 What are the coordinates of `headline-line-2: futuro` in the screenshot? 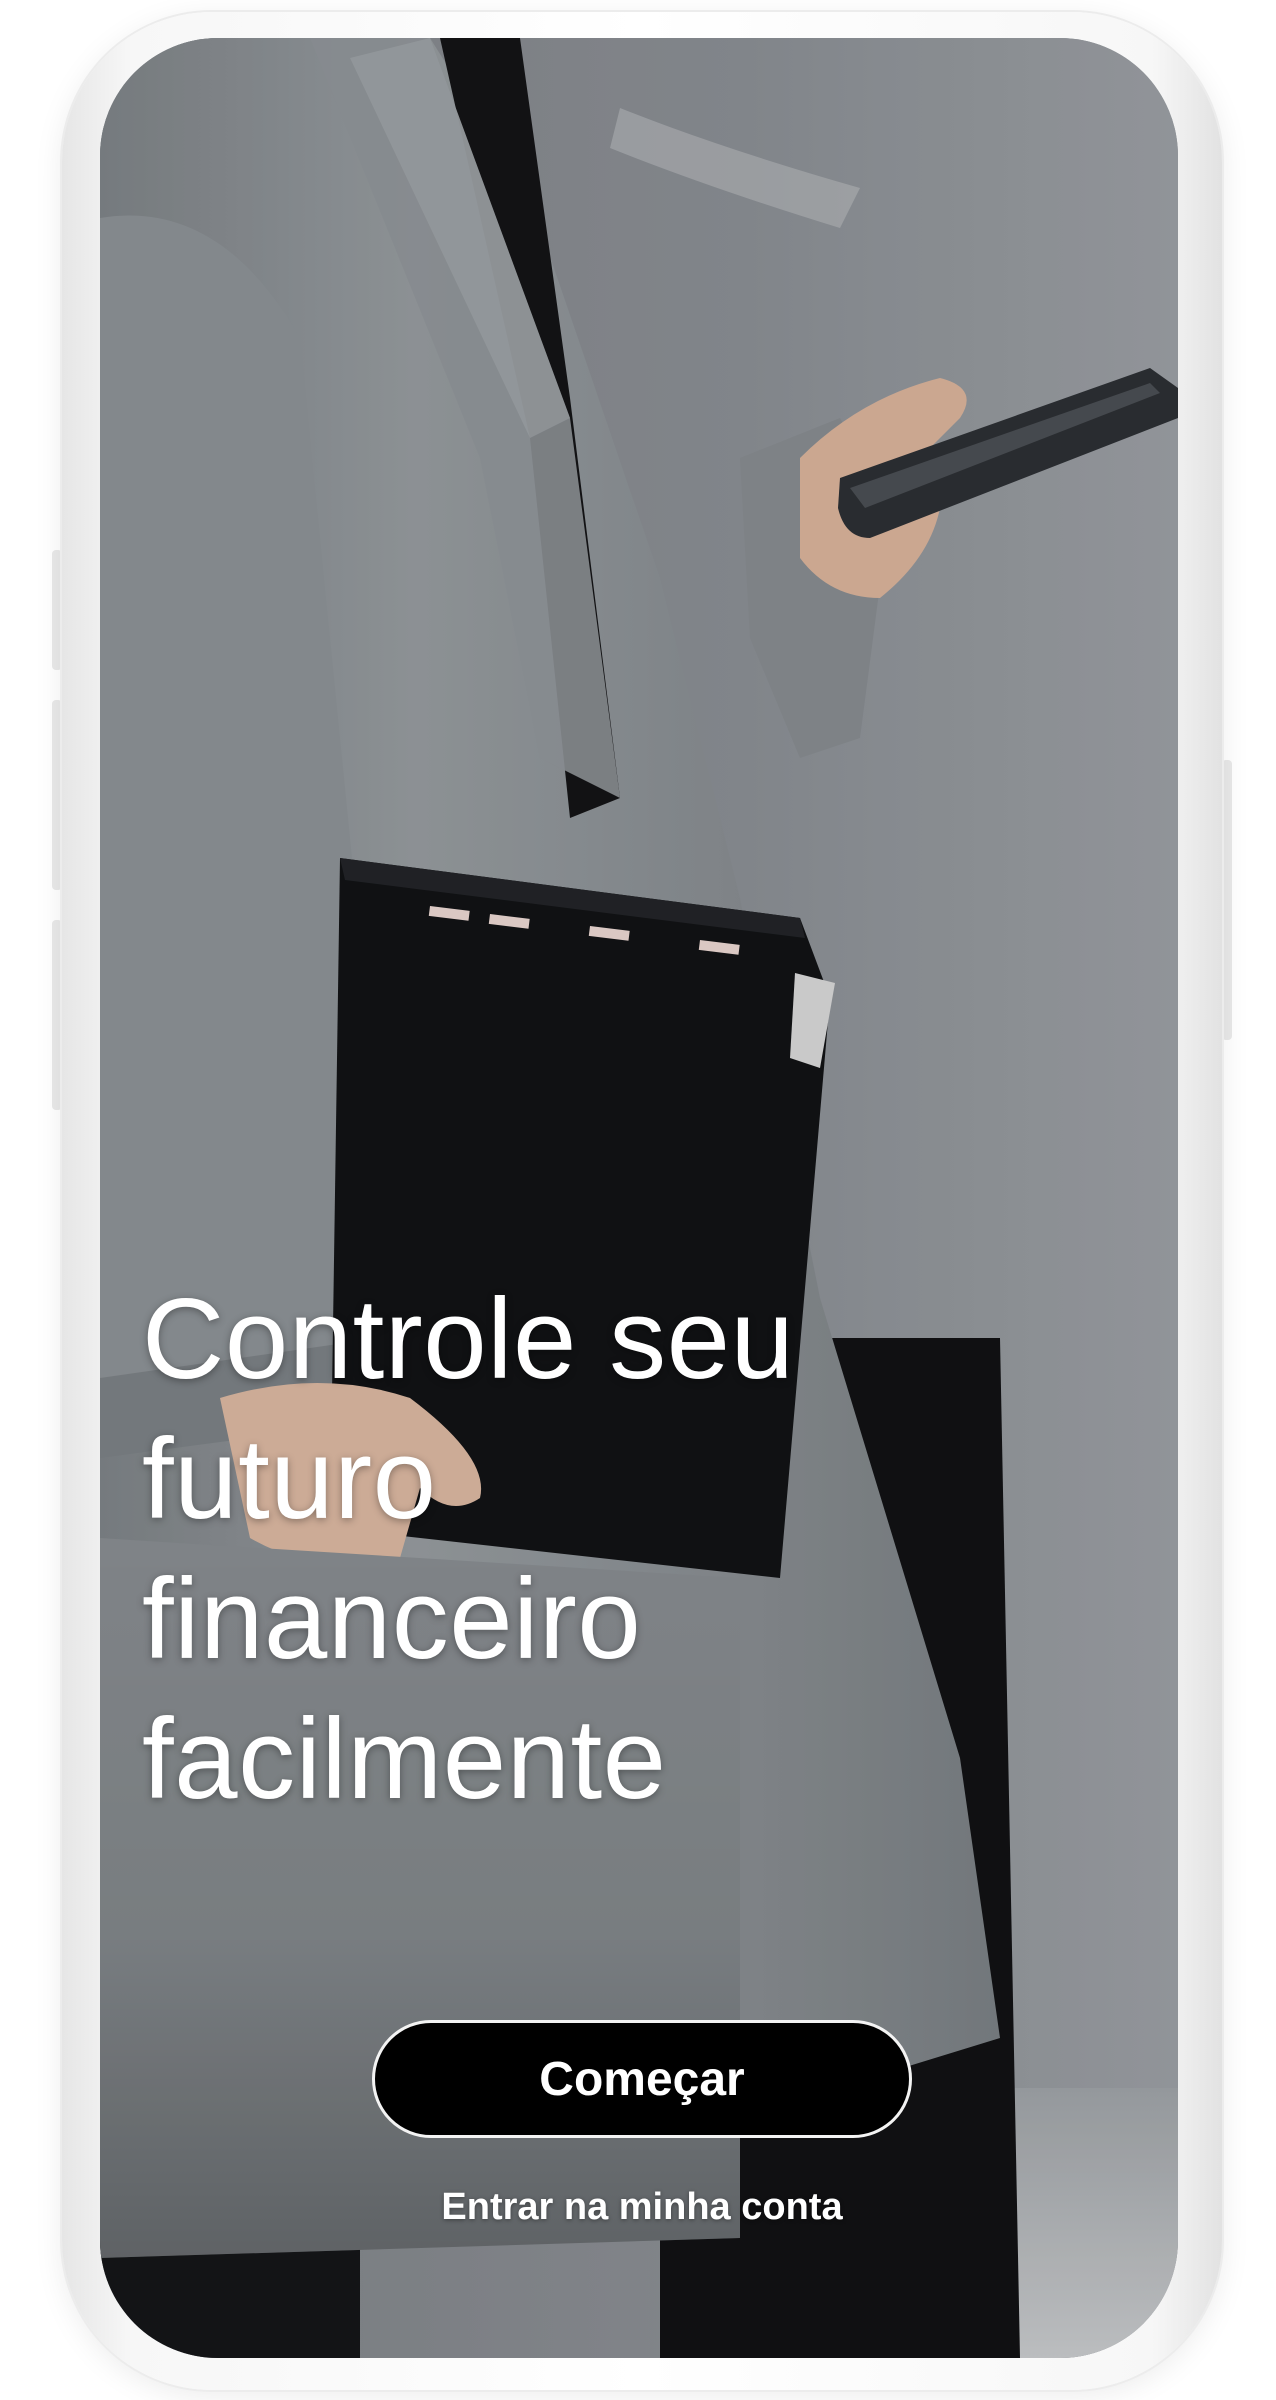 It's located at (289, 1479).